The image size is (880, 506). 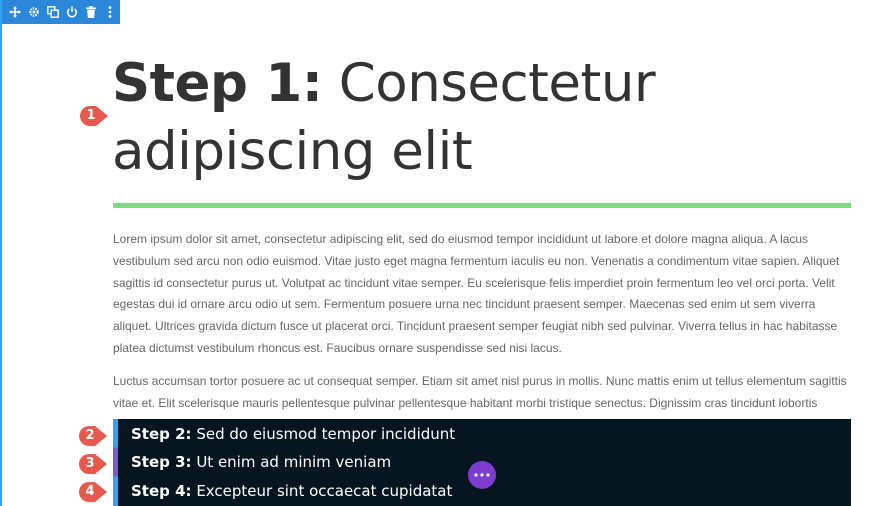 I want to click on delete-button, so click(x=91, y=12).